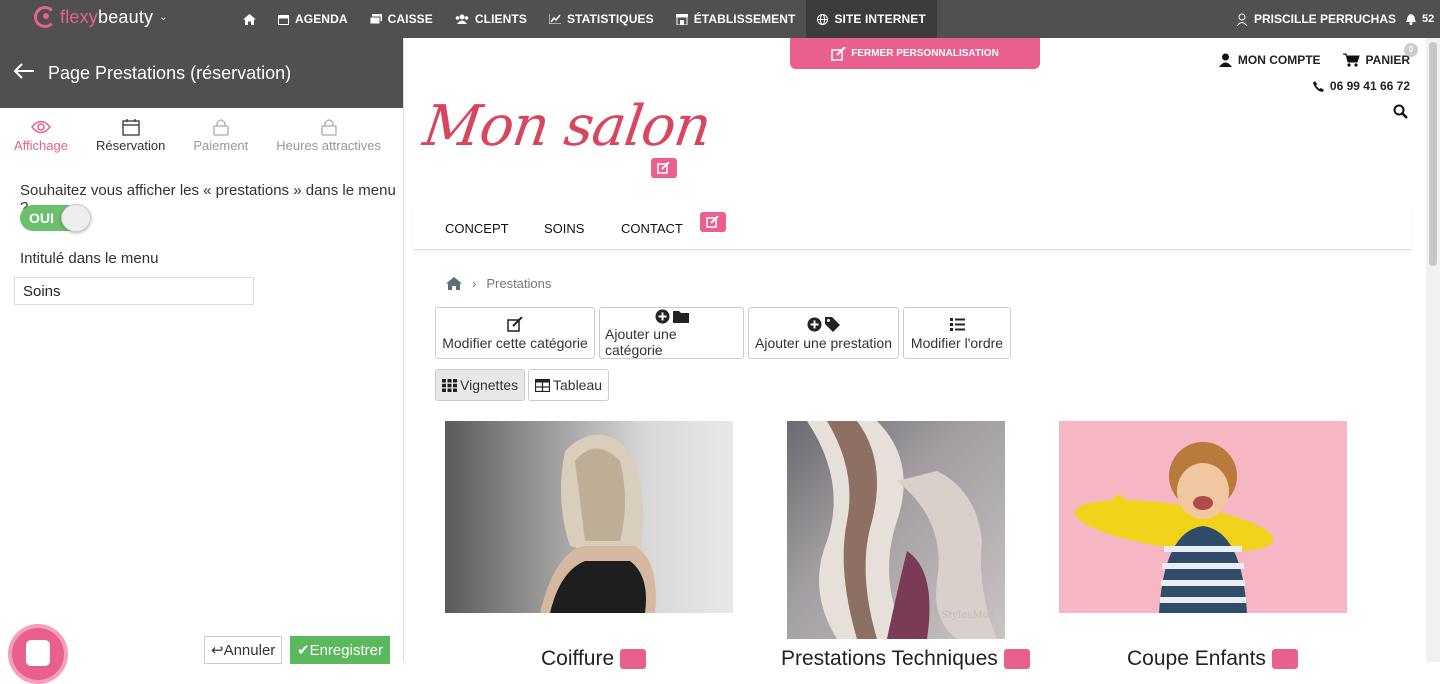 Image resolution: width=1440 pixels, height=684 pixels. What do you see at coordinates (328, 127) in the screenshot?
I see `lock-icon` at bounding box center [328, 127].